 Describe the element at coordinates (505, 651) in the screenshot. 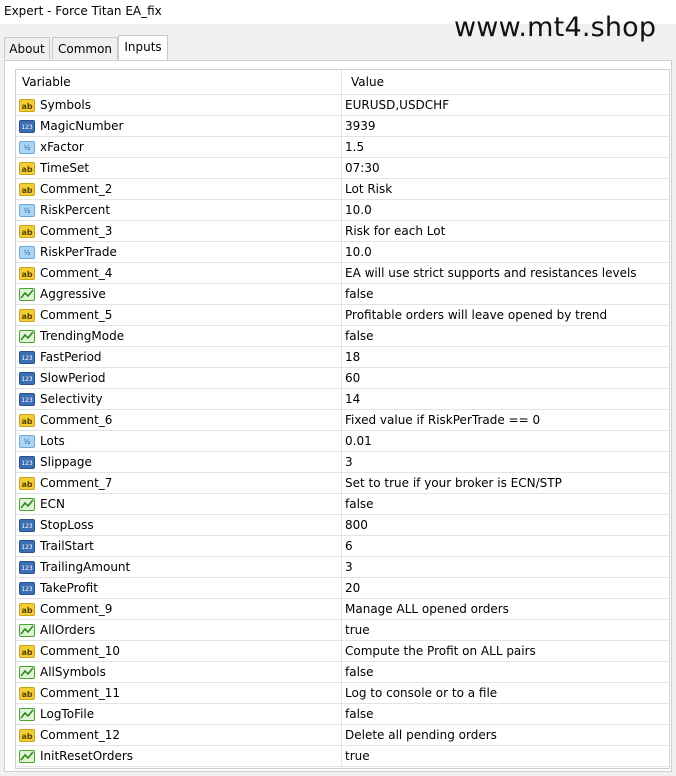

I see `value-cell: Compute the Profit on ALL pairs` at that location.